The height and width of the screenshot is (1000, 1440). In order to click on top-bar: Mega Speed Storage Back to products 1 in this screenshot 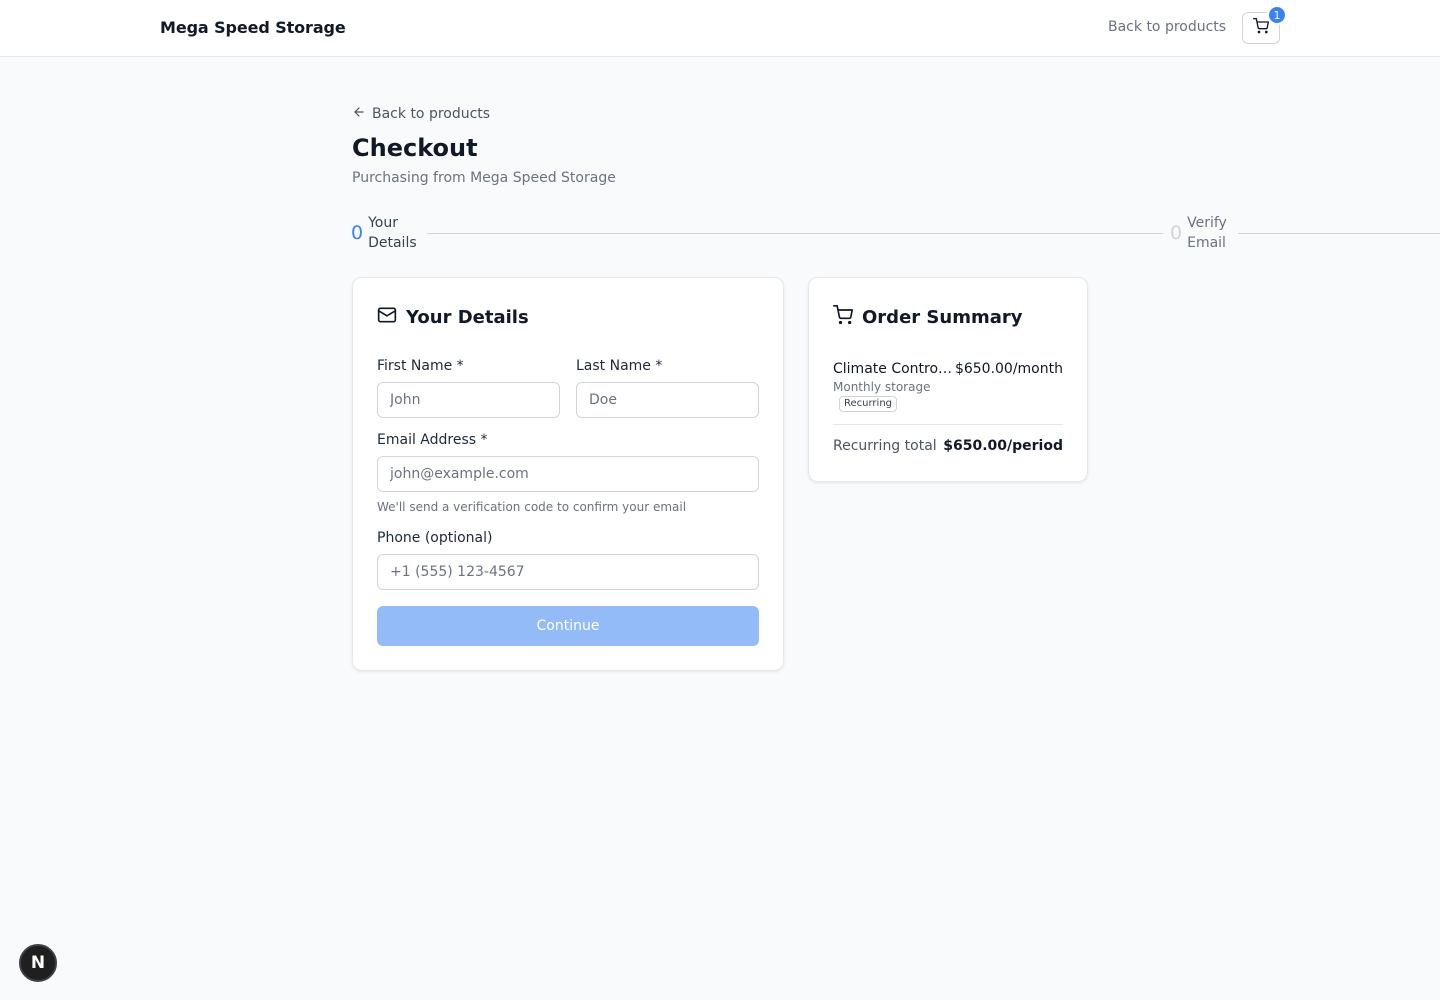, I will do `click(720, 28)`.